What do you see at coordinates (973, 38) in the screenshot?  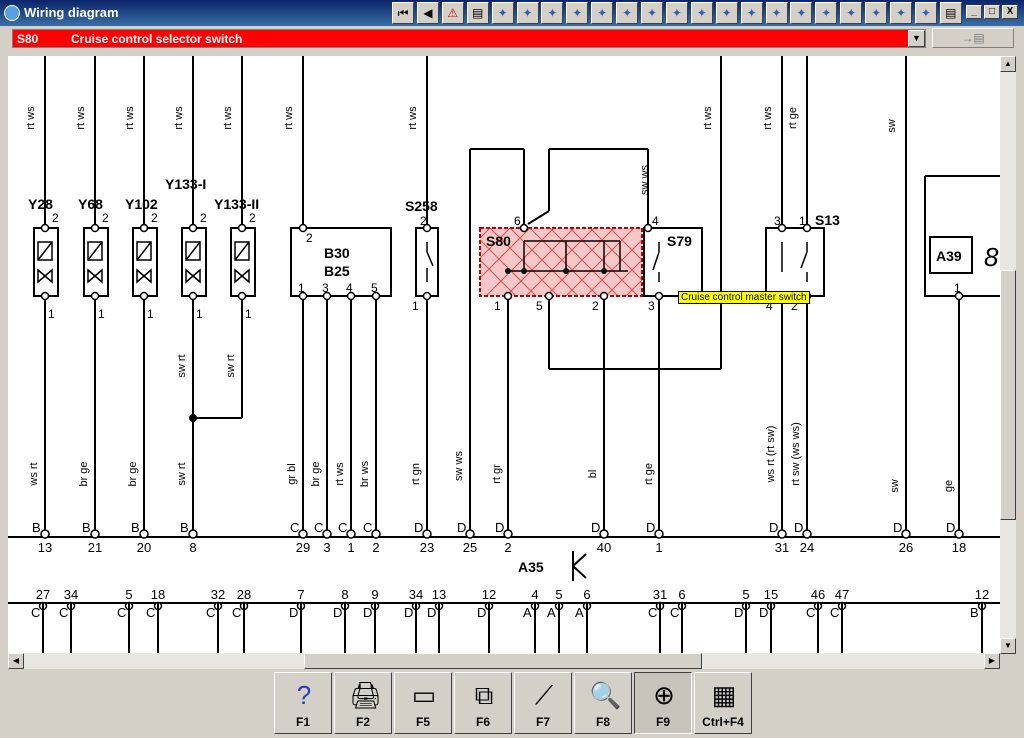 I see `go-button: →▤` at bounding box center [973, 38].